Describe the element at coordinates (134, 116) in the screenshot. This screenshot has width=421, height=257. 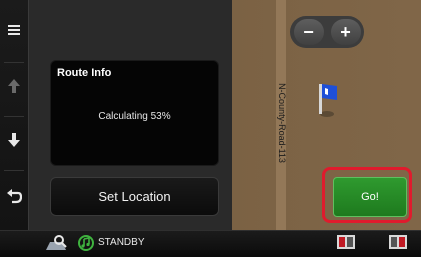
I see `route-calculation-status: Calculating 53%` at that location.